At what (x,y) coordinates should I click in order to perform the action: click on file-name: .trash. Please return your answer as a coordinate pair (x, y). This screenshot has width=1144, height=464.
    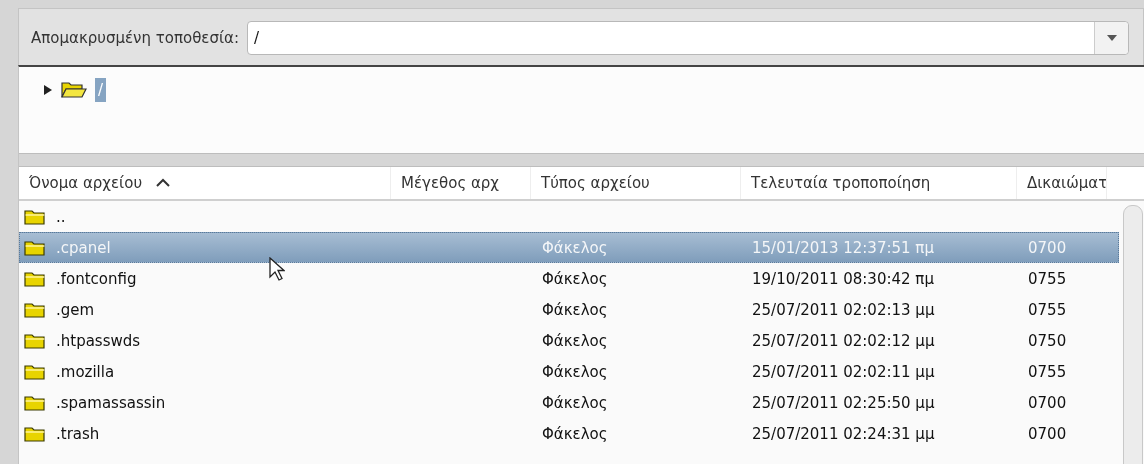
    Looking at the image, I should click on (78, 433).